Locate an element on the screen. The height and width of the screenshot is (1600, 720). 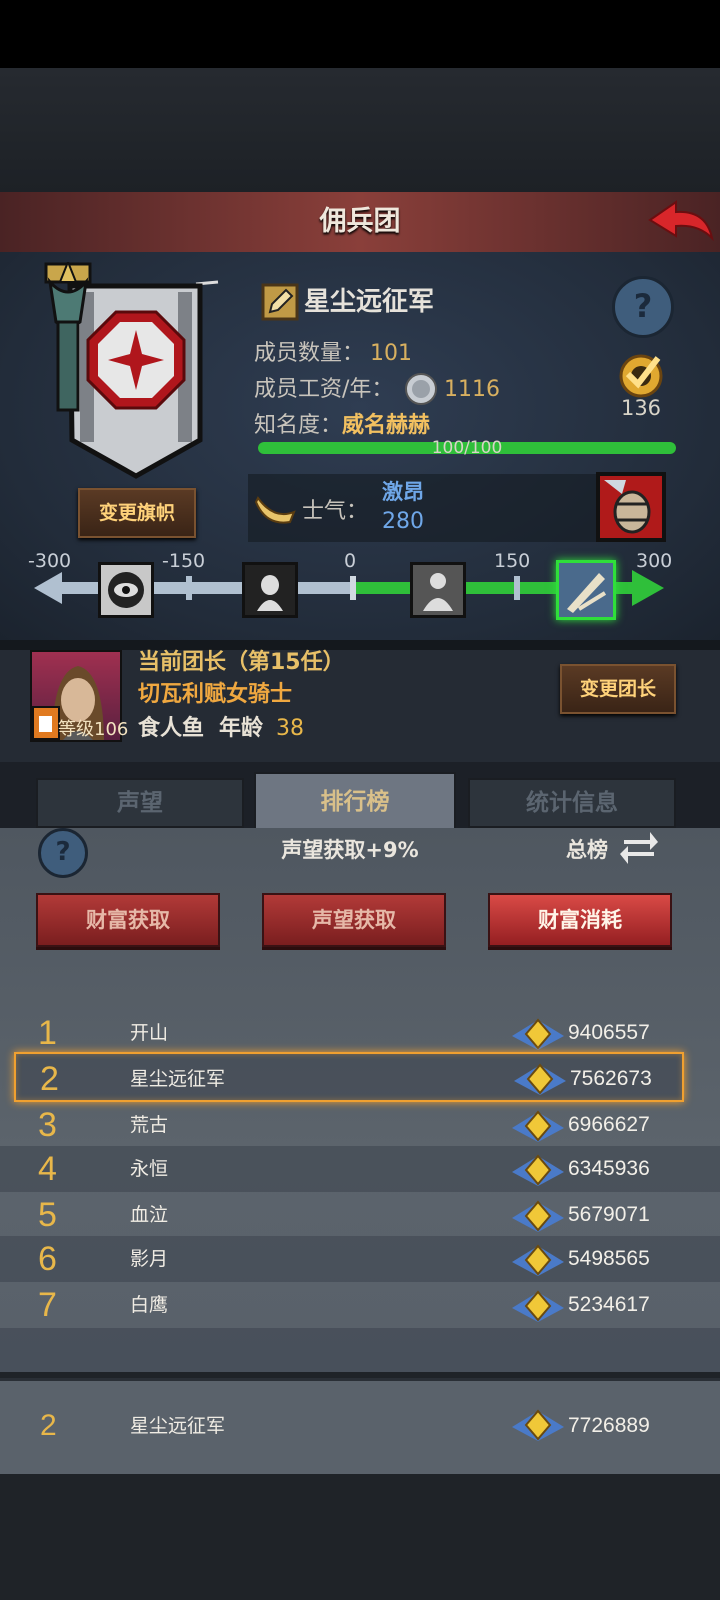
tab-ranking: 排行榜 is located at coordinates (355, 802).